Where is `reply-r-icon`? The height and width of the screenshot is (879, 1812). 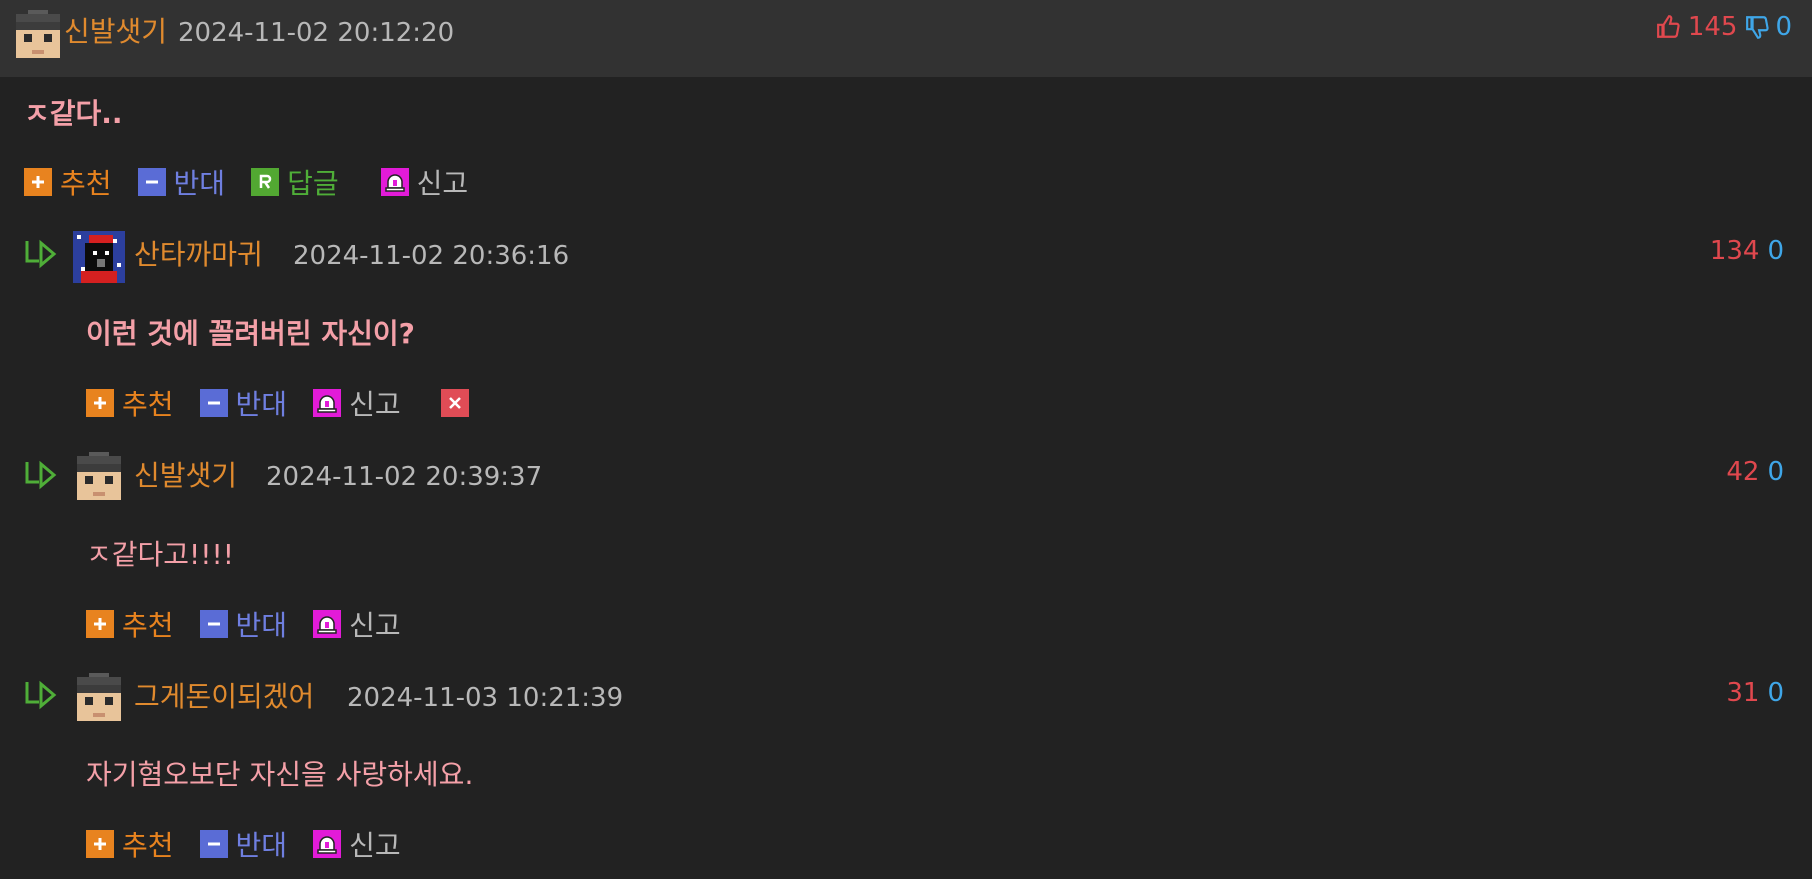 reply-r-icon is located at coordinates (265, 182).